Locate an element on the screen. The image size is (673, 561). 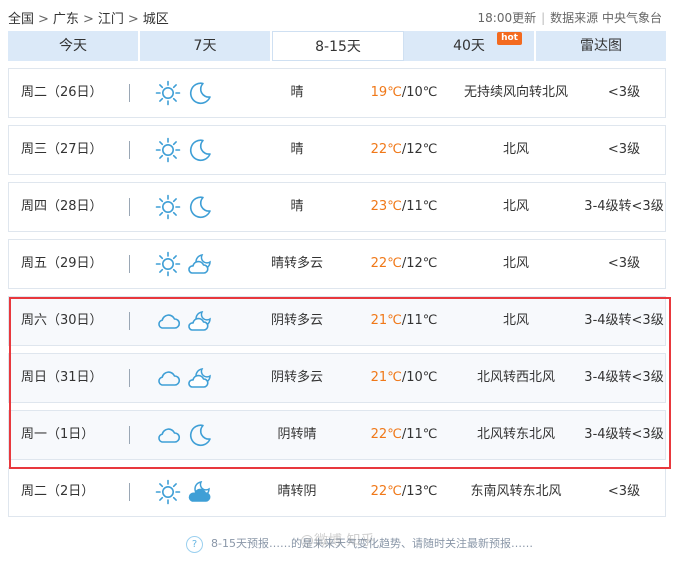
forecast-row: 周二（26日） 晴 19℃/10℃ 无持续风向转北风 <3级 is located at coordinates (337, 93).